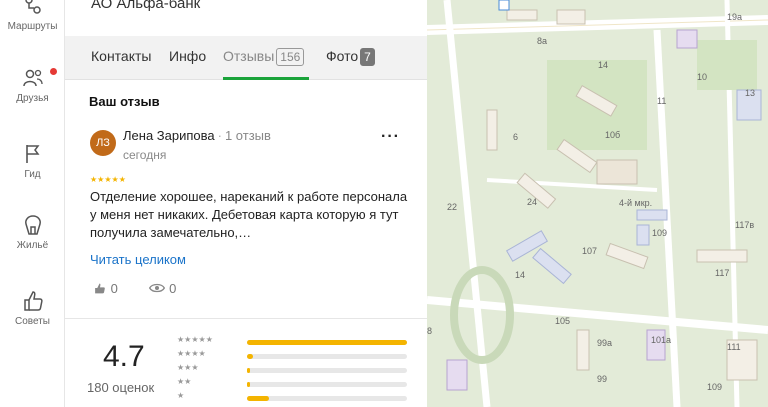  I want to click on average-rating: 4.7, so click(124, 356).